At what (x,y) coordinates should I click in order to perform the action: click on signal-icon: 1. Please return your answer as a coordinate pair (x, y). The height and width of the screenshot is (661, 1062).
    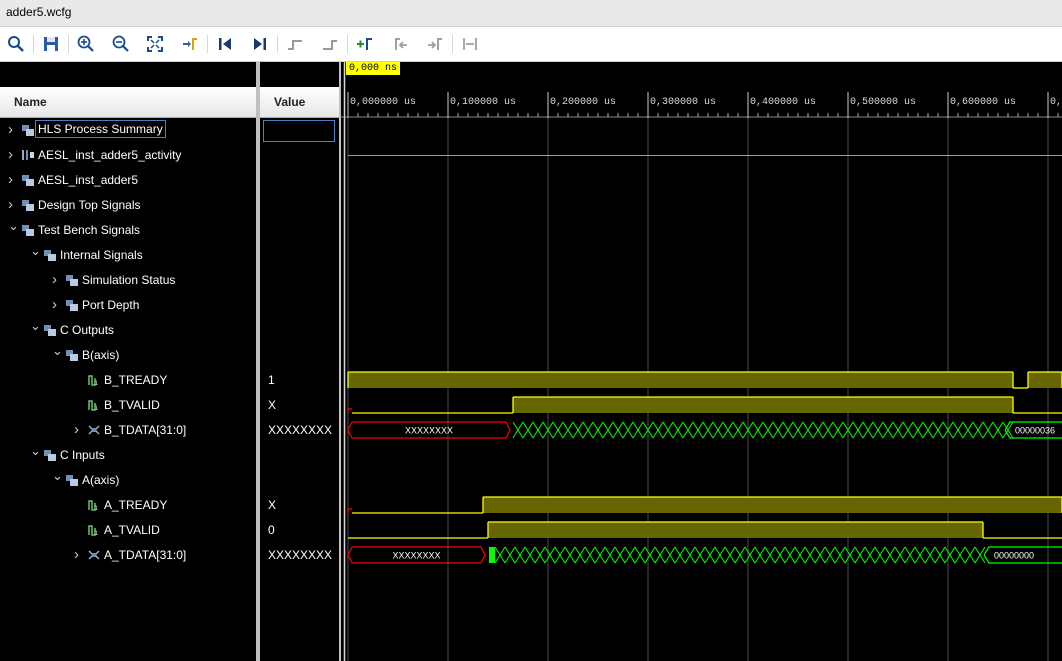
    Looking at the image, I should click on (94, 405).